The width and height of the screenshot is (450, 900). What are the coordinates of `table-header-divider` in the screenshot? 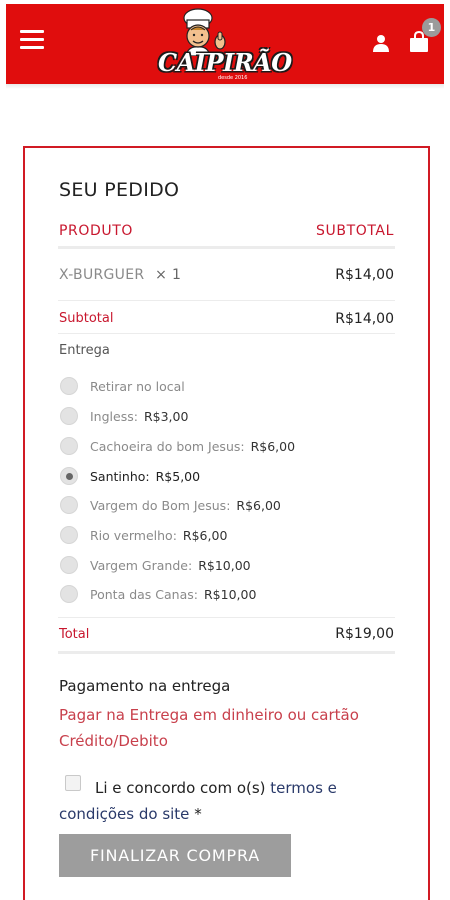 It's located at (226, 247).